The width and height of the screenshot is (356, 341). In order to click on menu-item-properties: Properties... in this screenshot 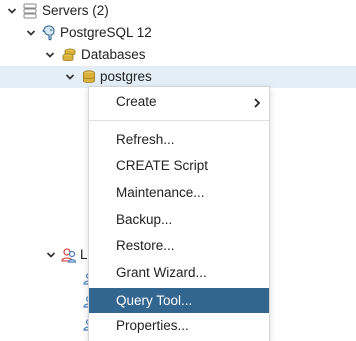, I will do `click(179, 325)`.